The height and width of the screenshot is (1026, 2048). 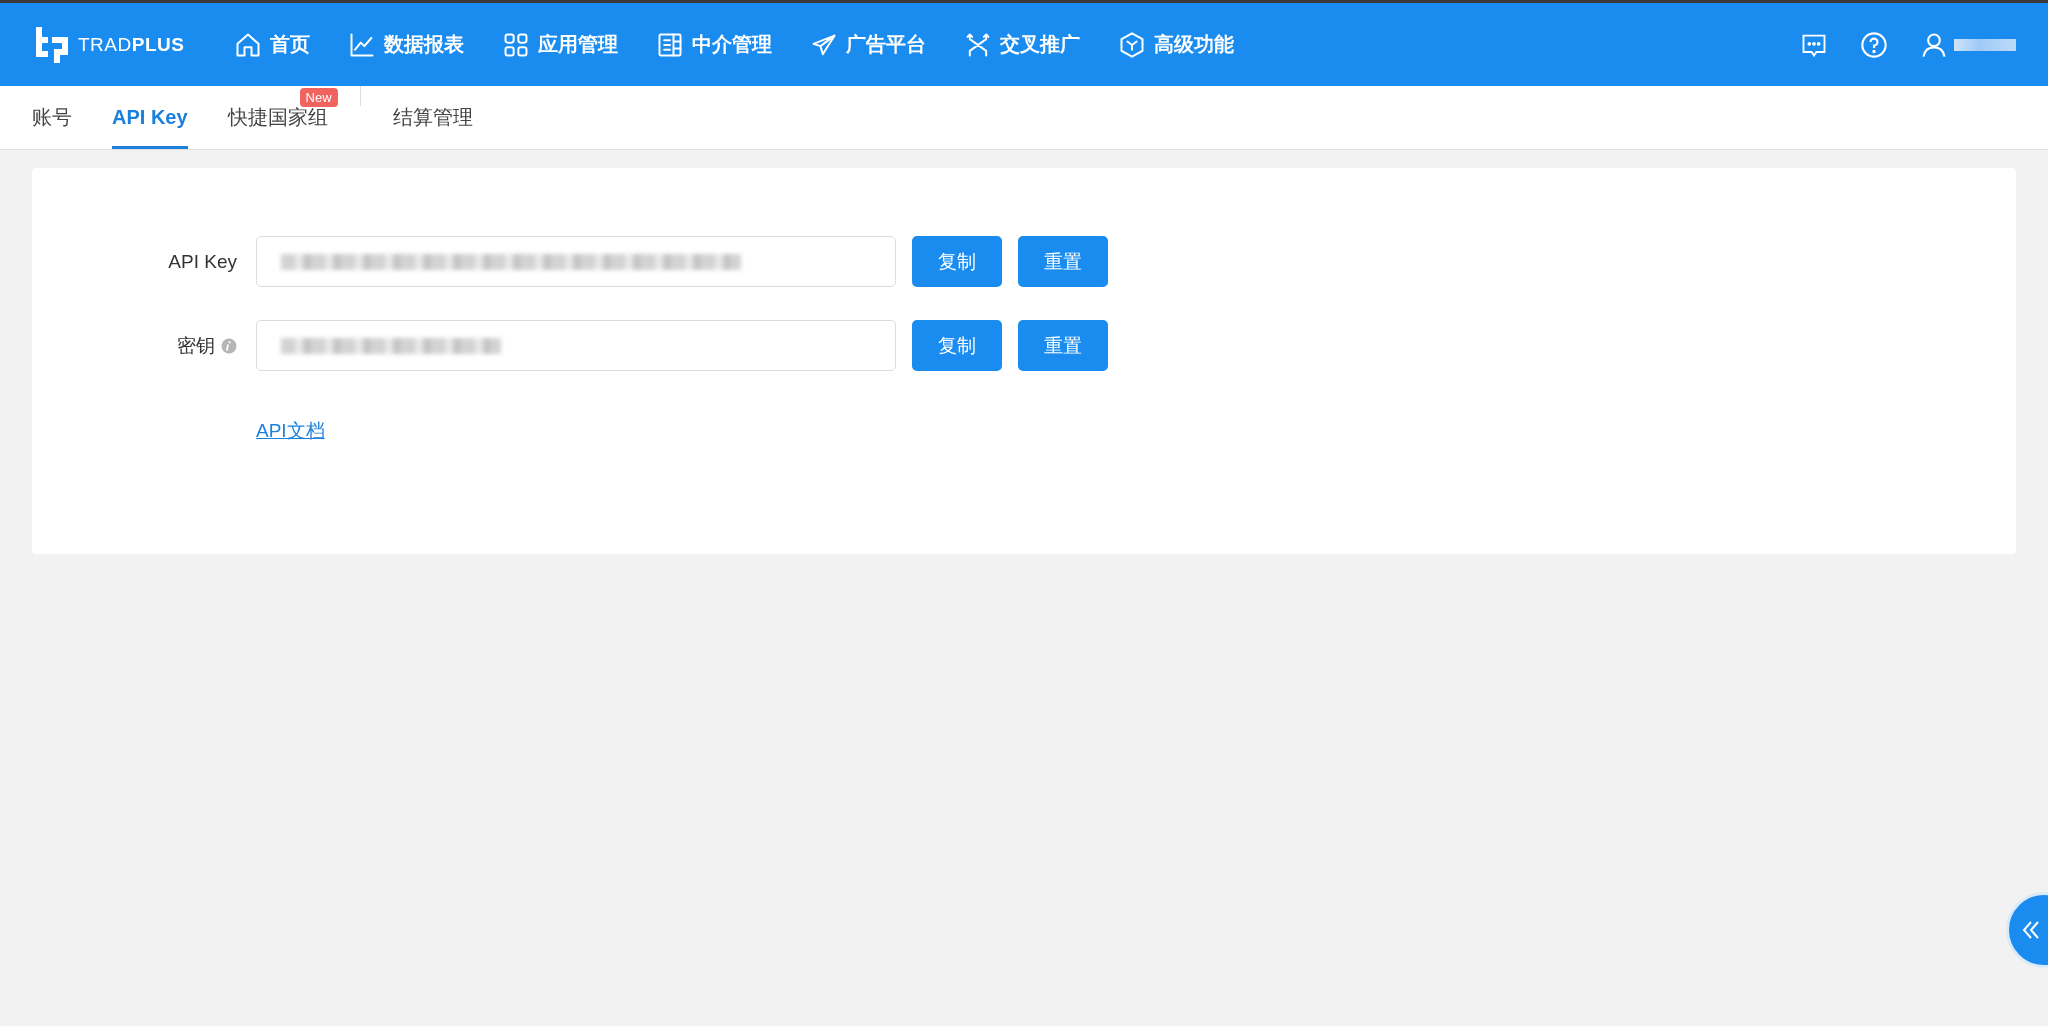 I want to click on logo-text: TRADPLUS, so click(x=131, y=44).